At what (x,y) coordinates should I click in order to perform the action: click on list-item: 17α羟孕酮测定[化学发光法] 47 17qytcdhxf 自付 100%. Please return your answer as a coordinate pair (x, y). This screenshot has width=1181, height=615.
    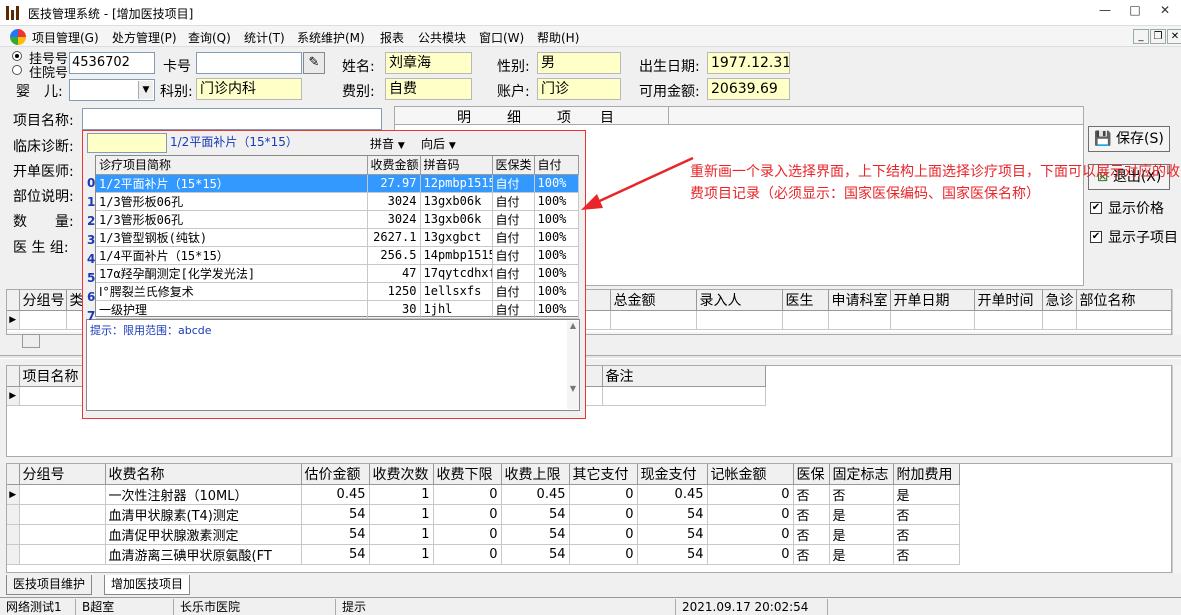
    Looking at the image, I should click on (337, 273).